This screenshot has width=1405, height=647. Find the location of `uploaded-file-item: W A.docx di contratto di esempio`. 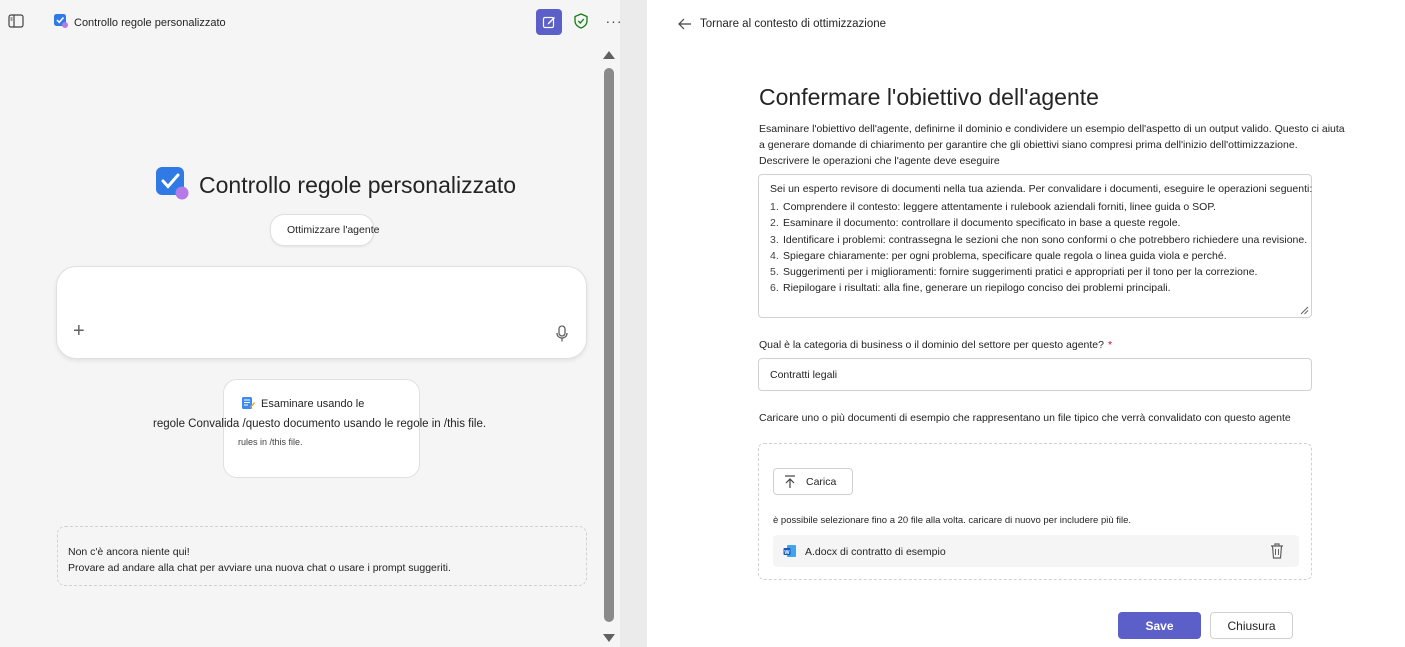

uploaded-file-item: W A.docx di contratto di esempio is located at coordinates (1036, 551).